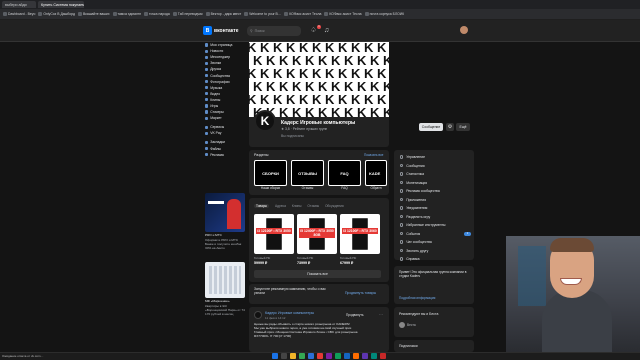 This screenshot has width=640, height=360. What do you see at coordinates (304, 129) in the screenshot?
I see `group-rating: ★ 3,8 · Рейтинг лучших групп` at bounding box center [304, 129].